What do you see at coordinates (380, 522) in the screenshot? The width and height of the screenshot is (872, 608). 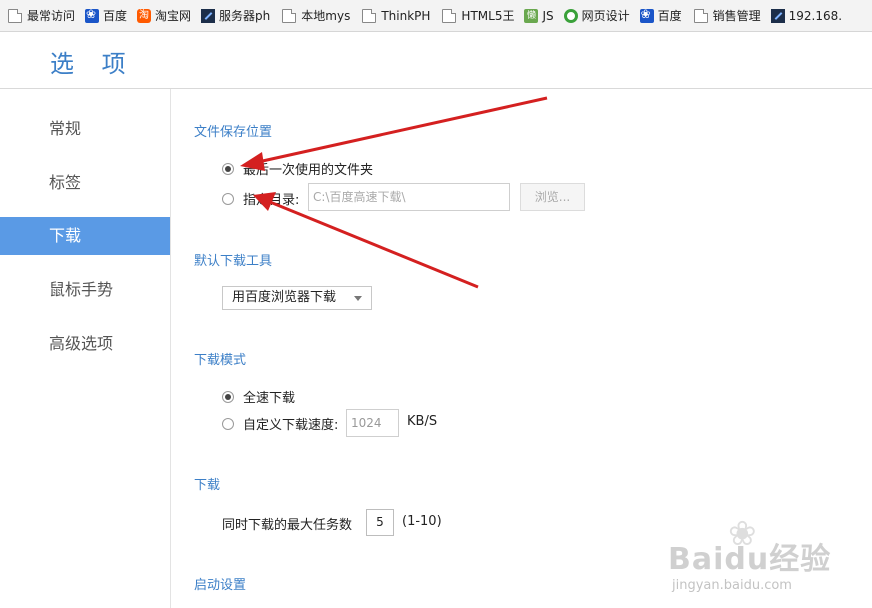 I see `max-tasks-input: 5` at bounding box center [380, 522].